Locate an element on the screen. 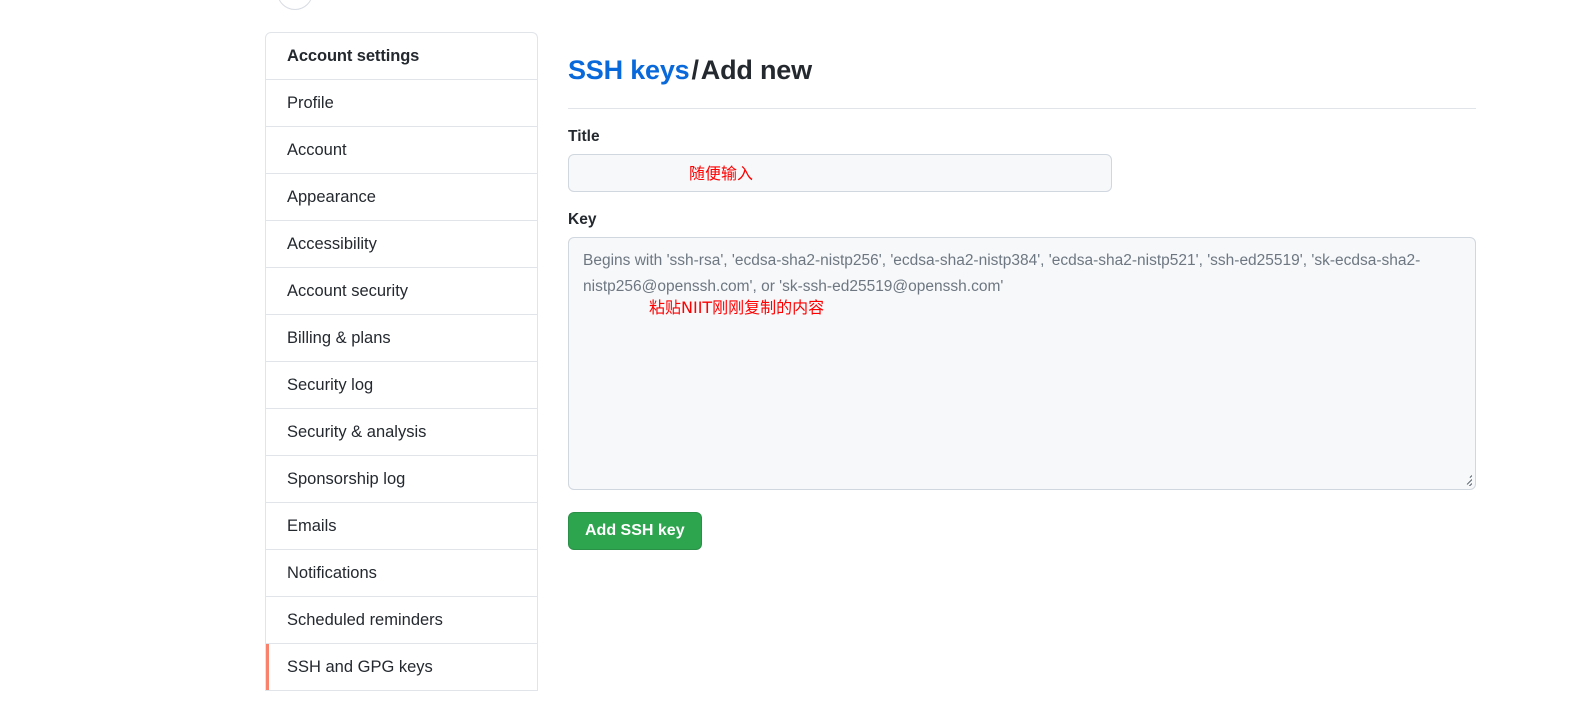 The height and width of the screenshot is (710, 1586). sidebar-item-notifications: Notifications is located at coordinates (401, 573).